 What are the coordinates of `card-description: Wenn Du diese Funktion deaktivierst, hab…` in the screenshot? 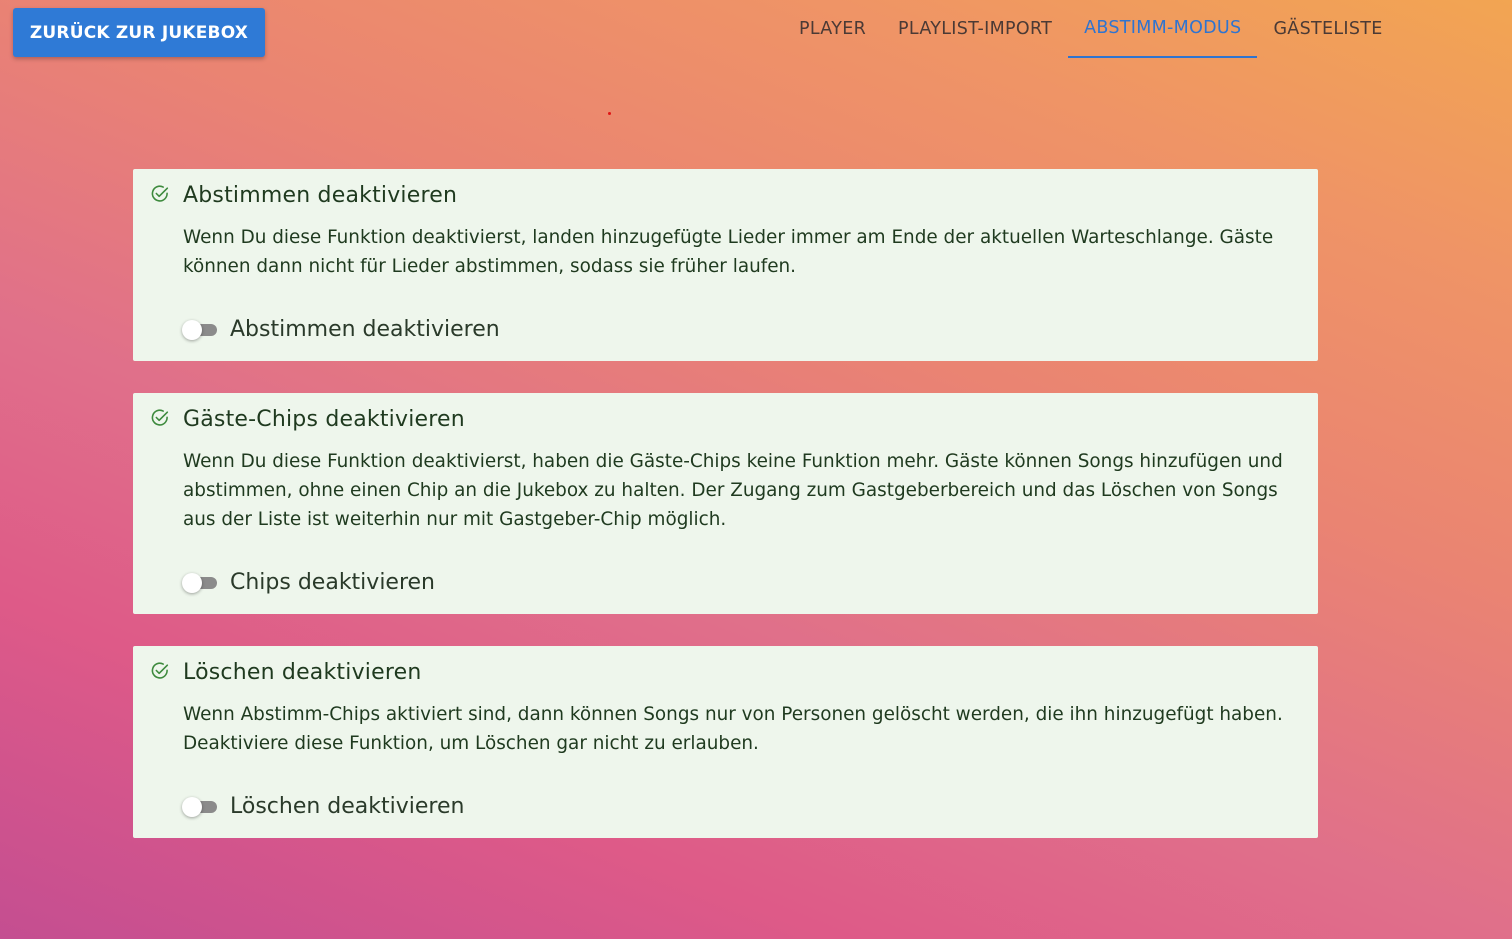 It's located at (733, 490).